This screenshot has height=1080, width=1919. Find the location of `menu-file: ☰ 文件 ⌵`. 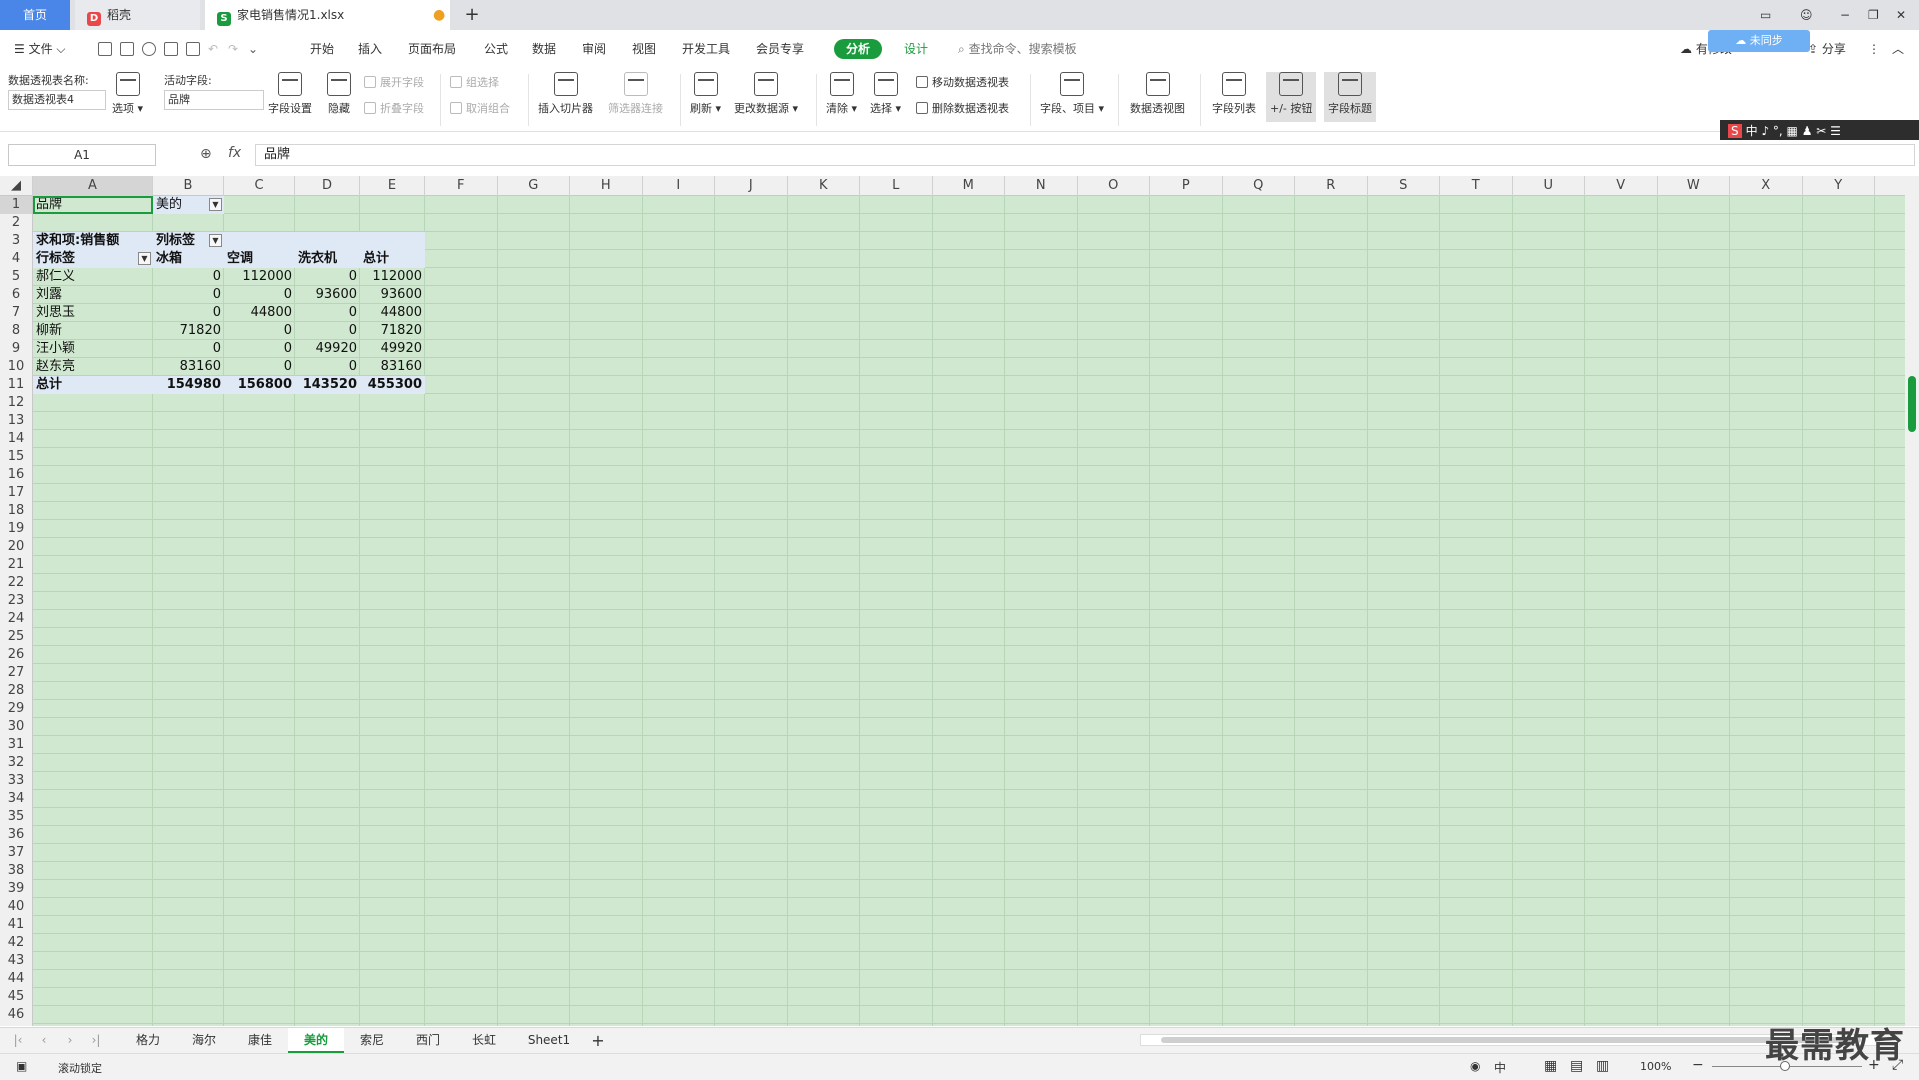

menu-file: ☰ 文件 ⌵ is located at coordinates (40, 49).